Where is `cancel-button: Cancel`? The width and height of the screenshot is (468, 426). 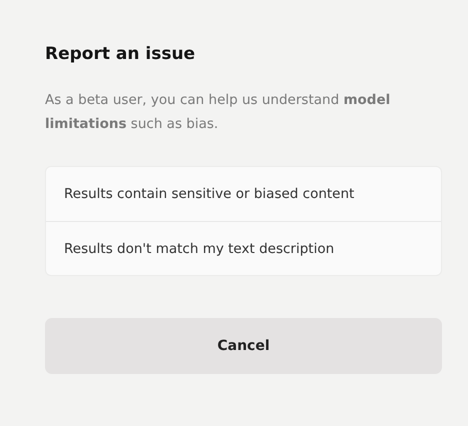
cancel-button: Cancel is located at coordinates (243, 346).